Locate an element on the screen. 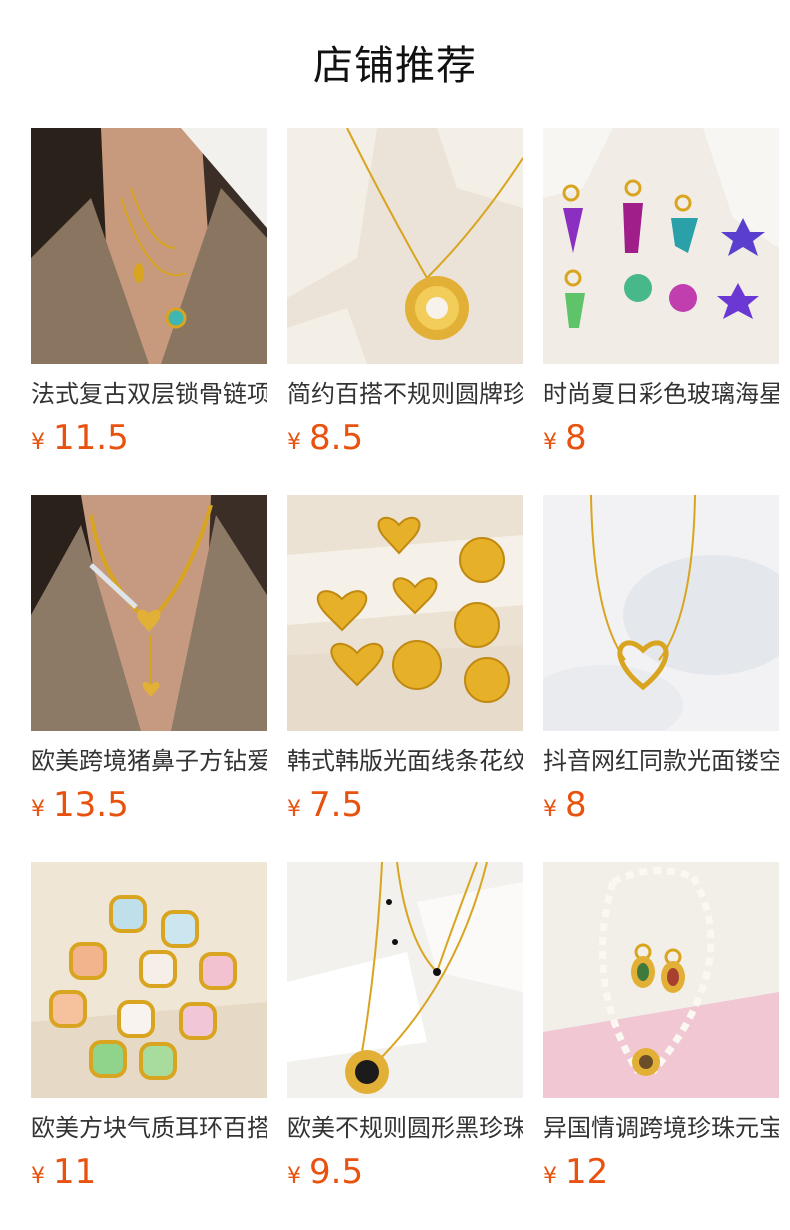 Image resolution: width=790 pixels, height=1230 pixels. page-title: 店铺推荐 is located at coordinates (395, 66).